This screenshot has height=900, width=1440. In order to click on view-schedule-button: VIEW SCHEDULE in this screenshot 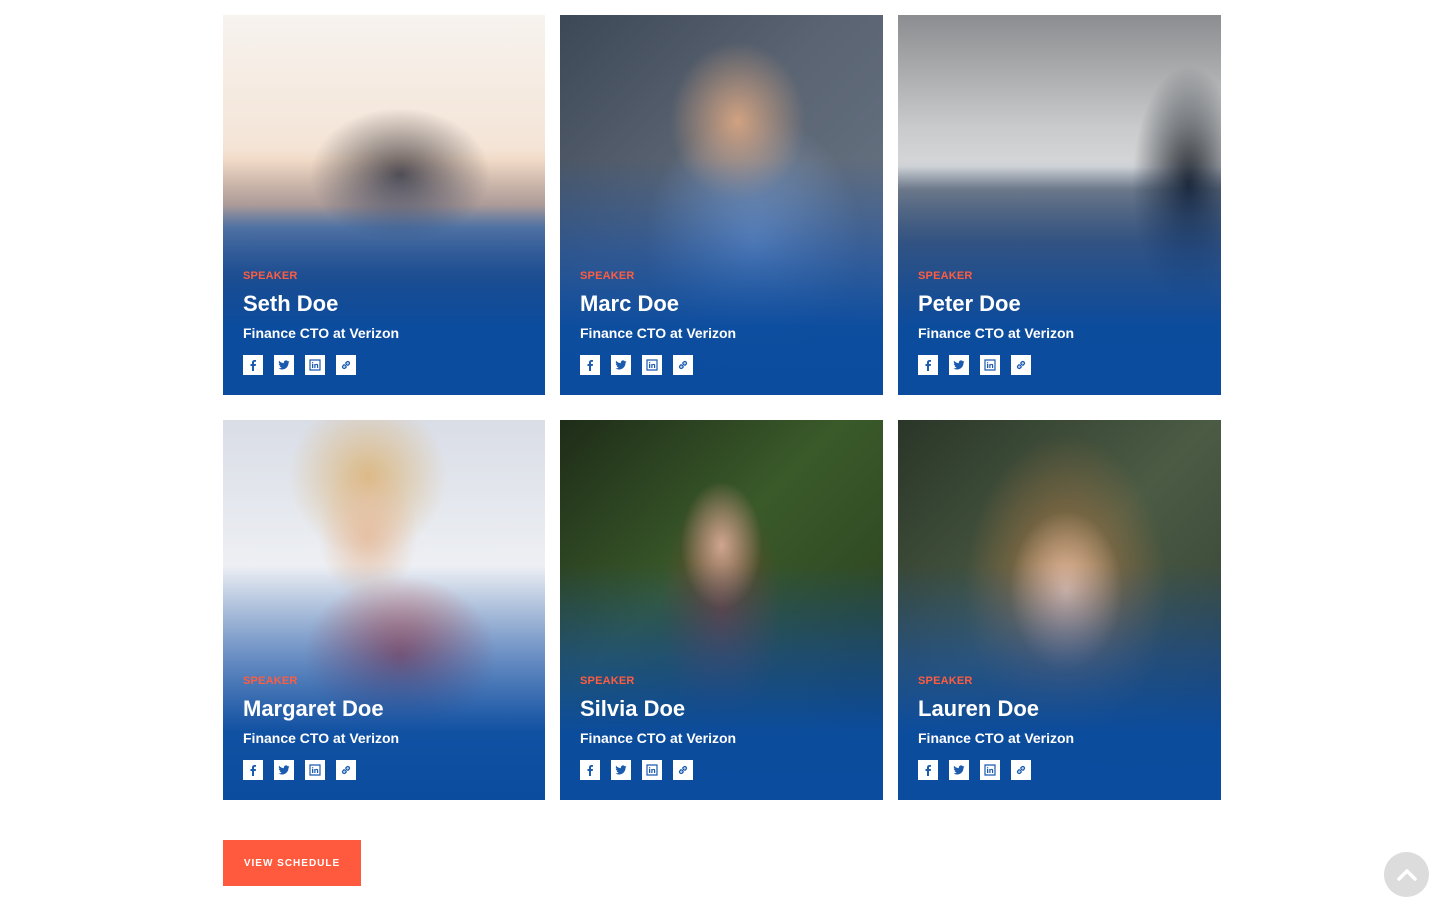, I will do `click(292, 863)`.